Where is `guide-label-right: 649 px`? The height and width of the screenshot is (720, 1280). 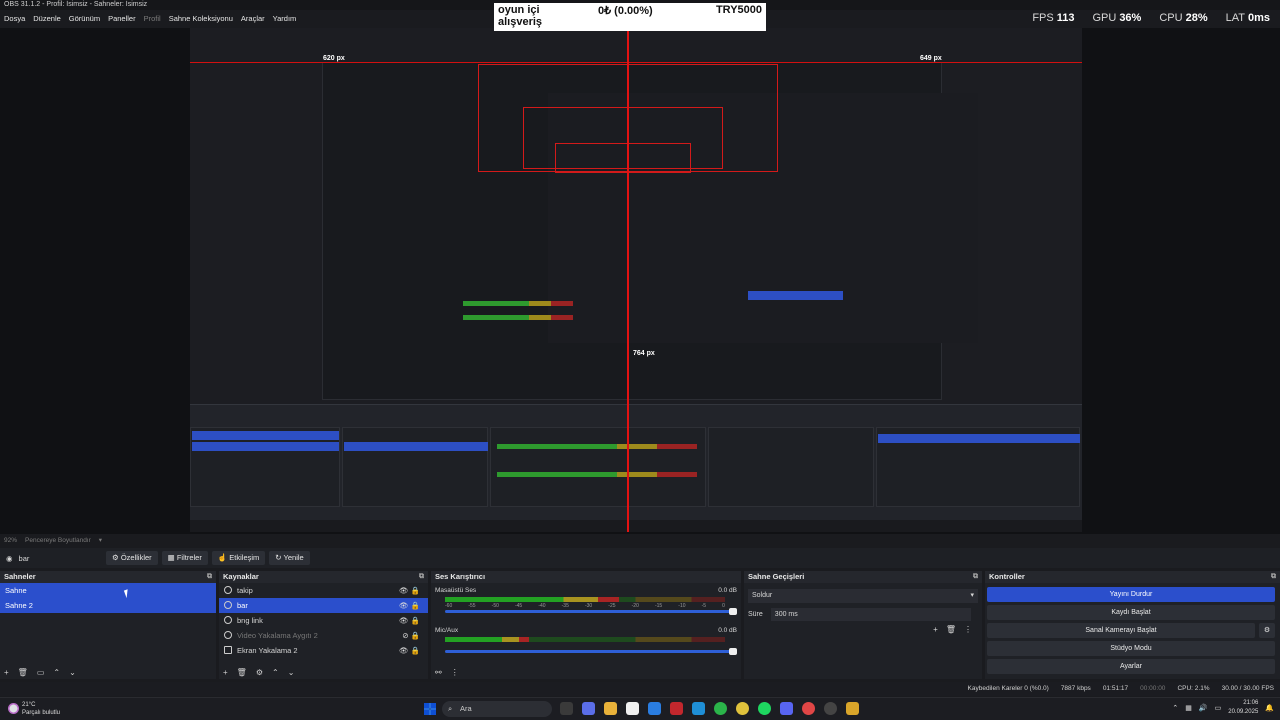 guide-label-right: 649 px is located at coordinates (931, 58).